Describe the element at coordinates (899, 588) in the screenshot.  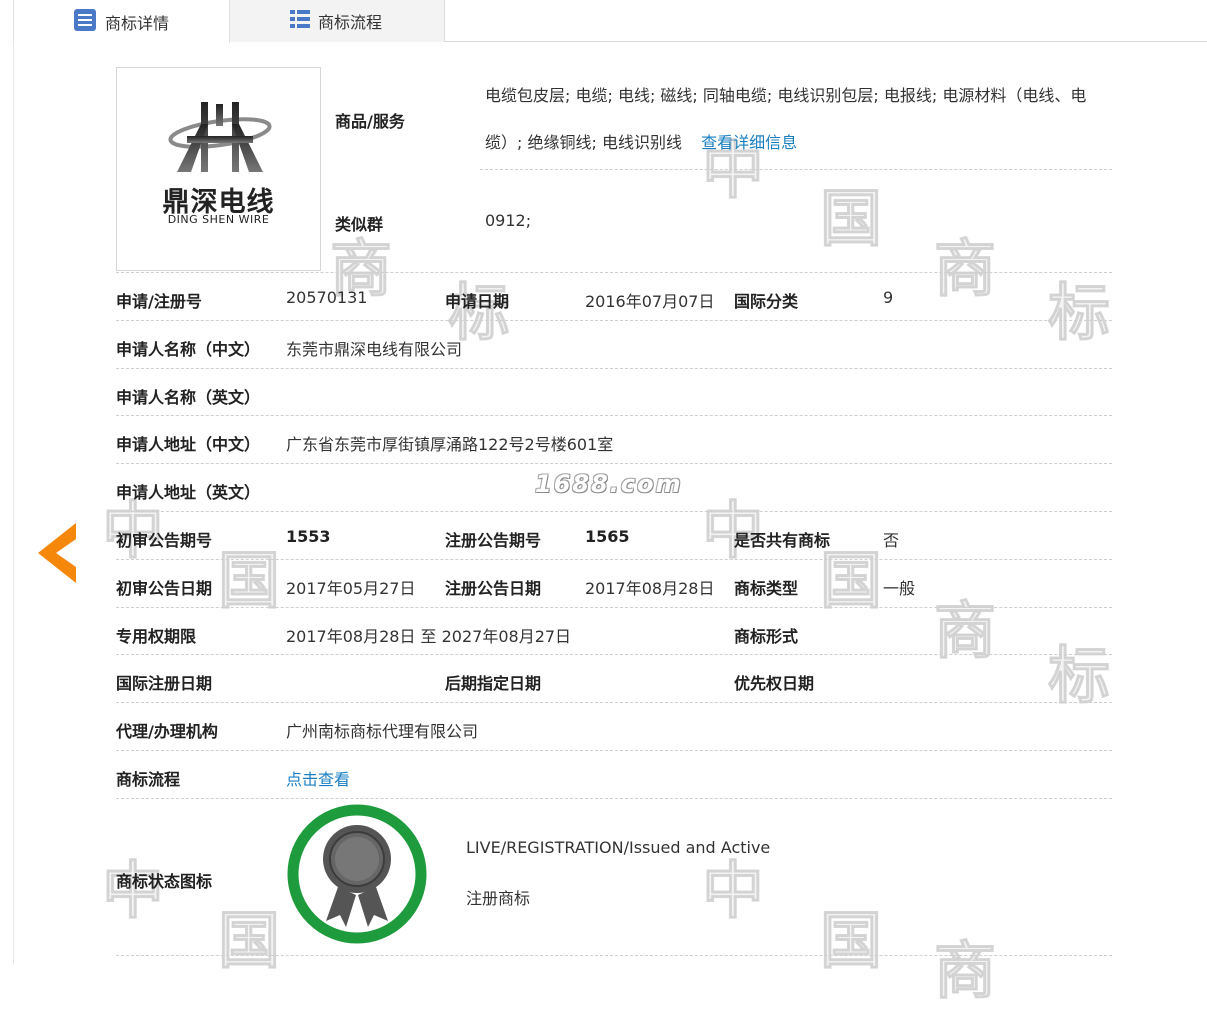
I see `tm-type-value: 一般` at that location.